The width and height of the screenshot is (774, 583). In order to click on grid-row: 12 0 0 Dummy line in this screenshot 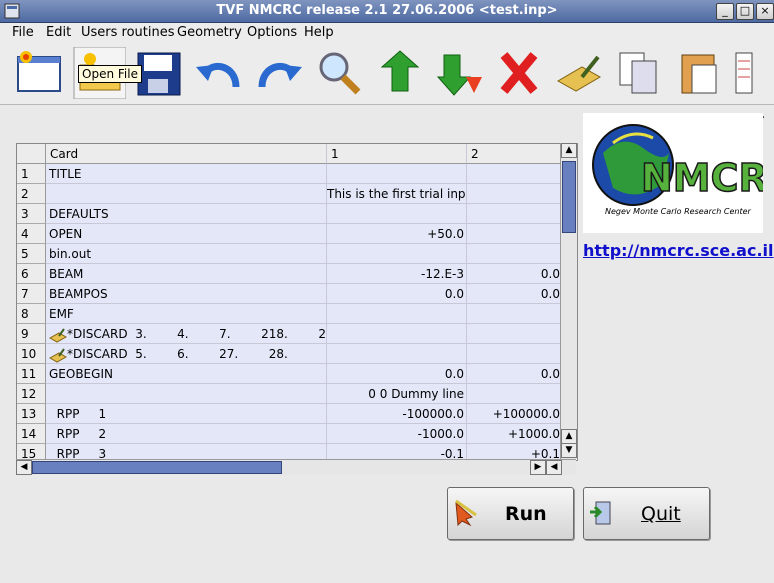, I will do `click(289, 394)`.